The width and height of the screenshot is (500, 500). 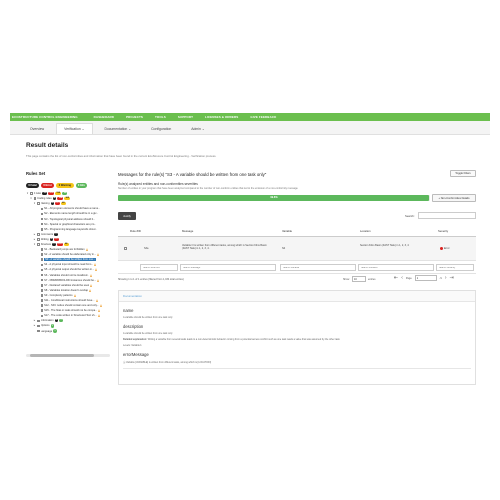 What do you see at coordinates (37, 128) in the screenshot?
I see `tab-overview: Overview` at bounding box center [37, 128].